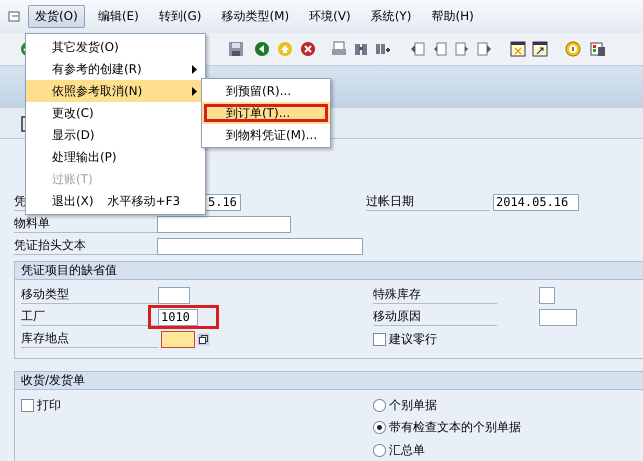 The width and height of the screenshot is (643, 461). I want to click on menu-item: 显示(D), so click(115, 135).